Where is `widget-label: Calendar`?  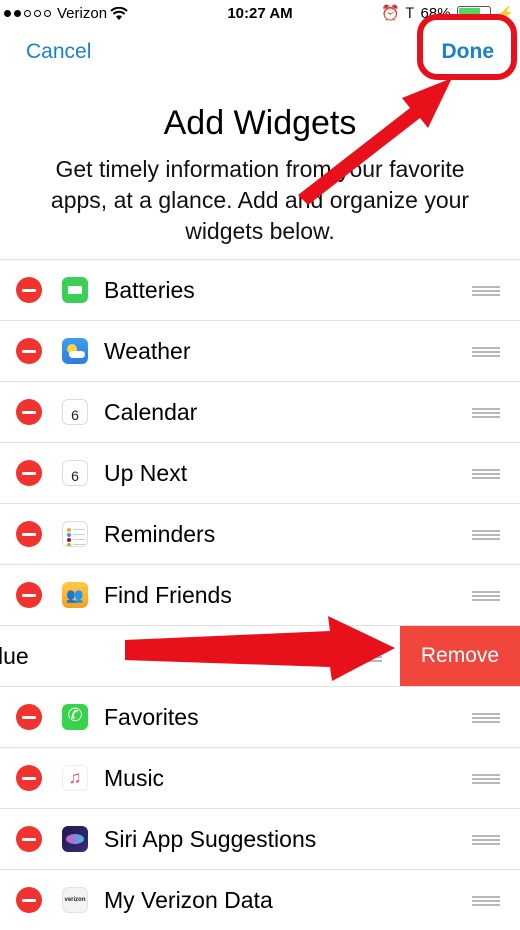
widget-label: Calendar is located at coordinates (151, 412).